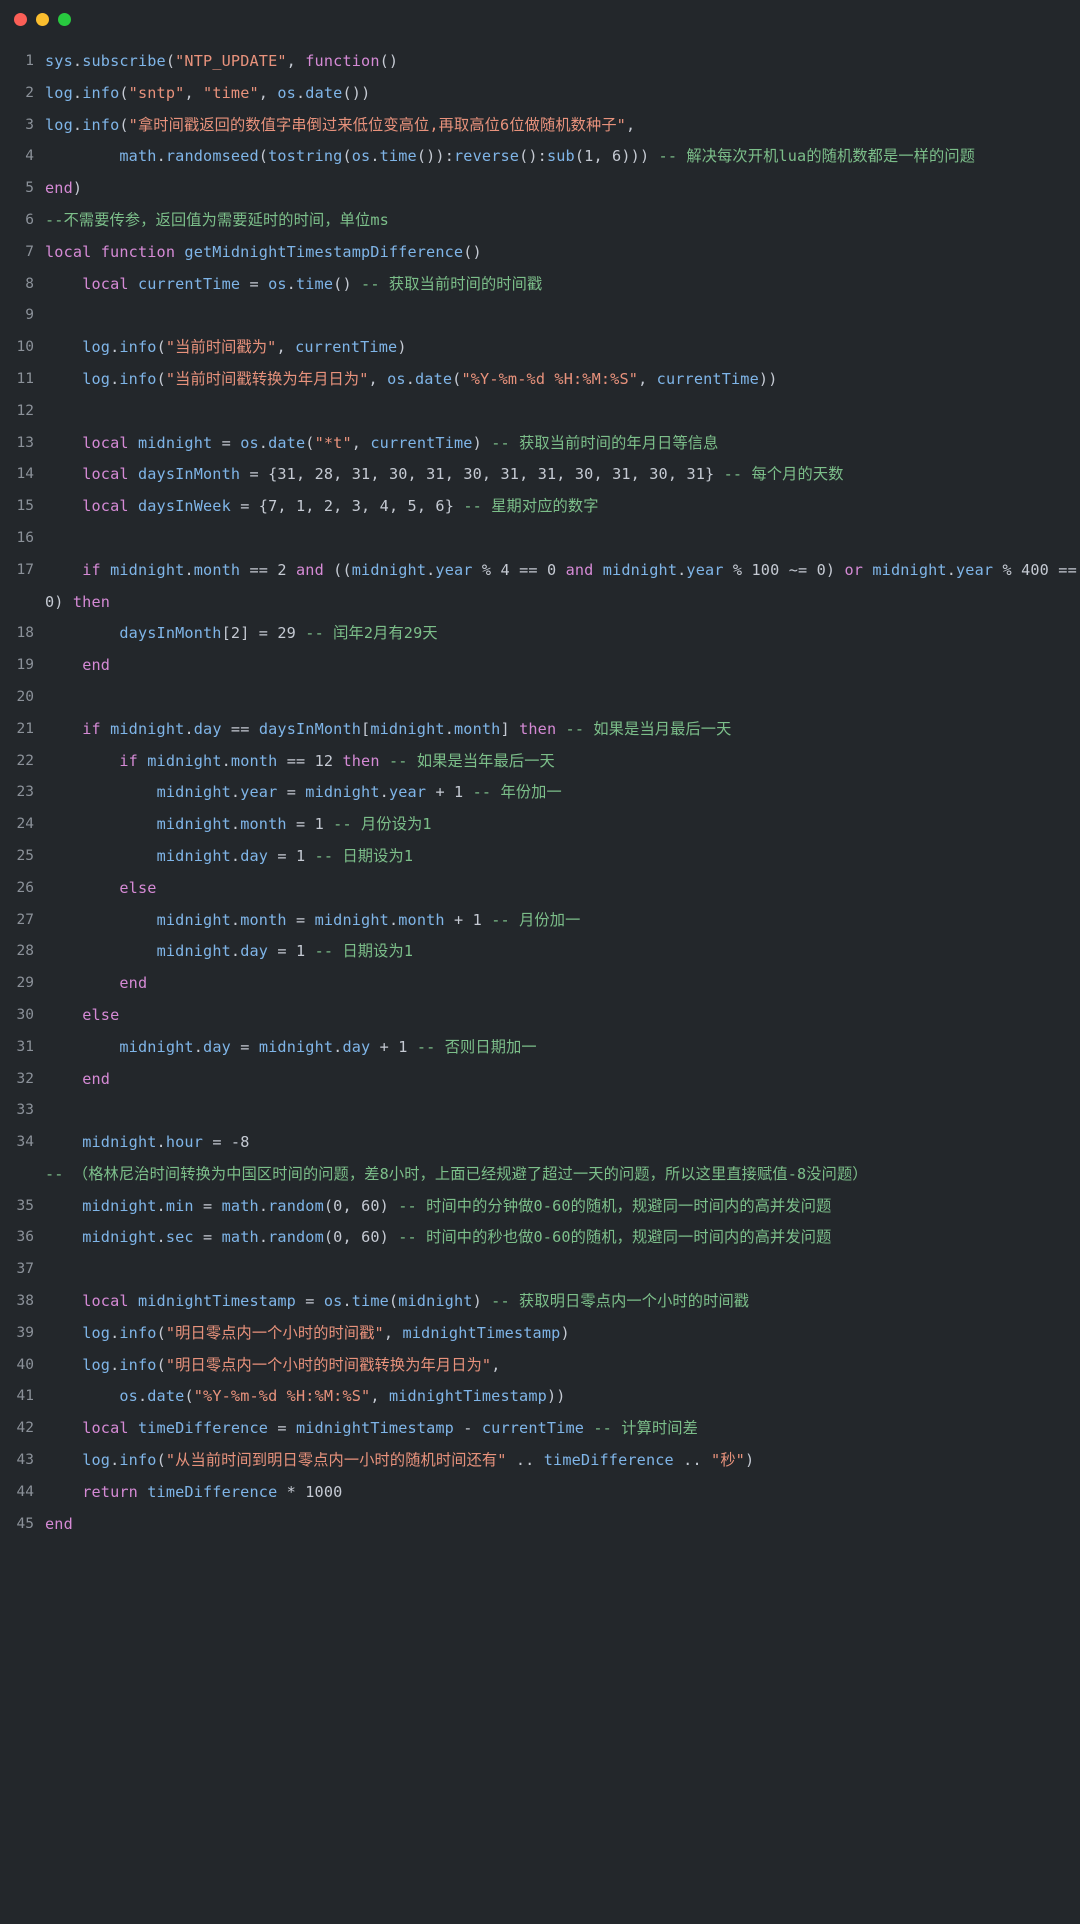 The width and height of the screenshot is (1080, 1924). What do you see at coordinates (25, 855) in the screenshot?
I see `line-number: 25` at bounding box center [25, 855].